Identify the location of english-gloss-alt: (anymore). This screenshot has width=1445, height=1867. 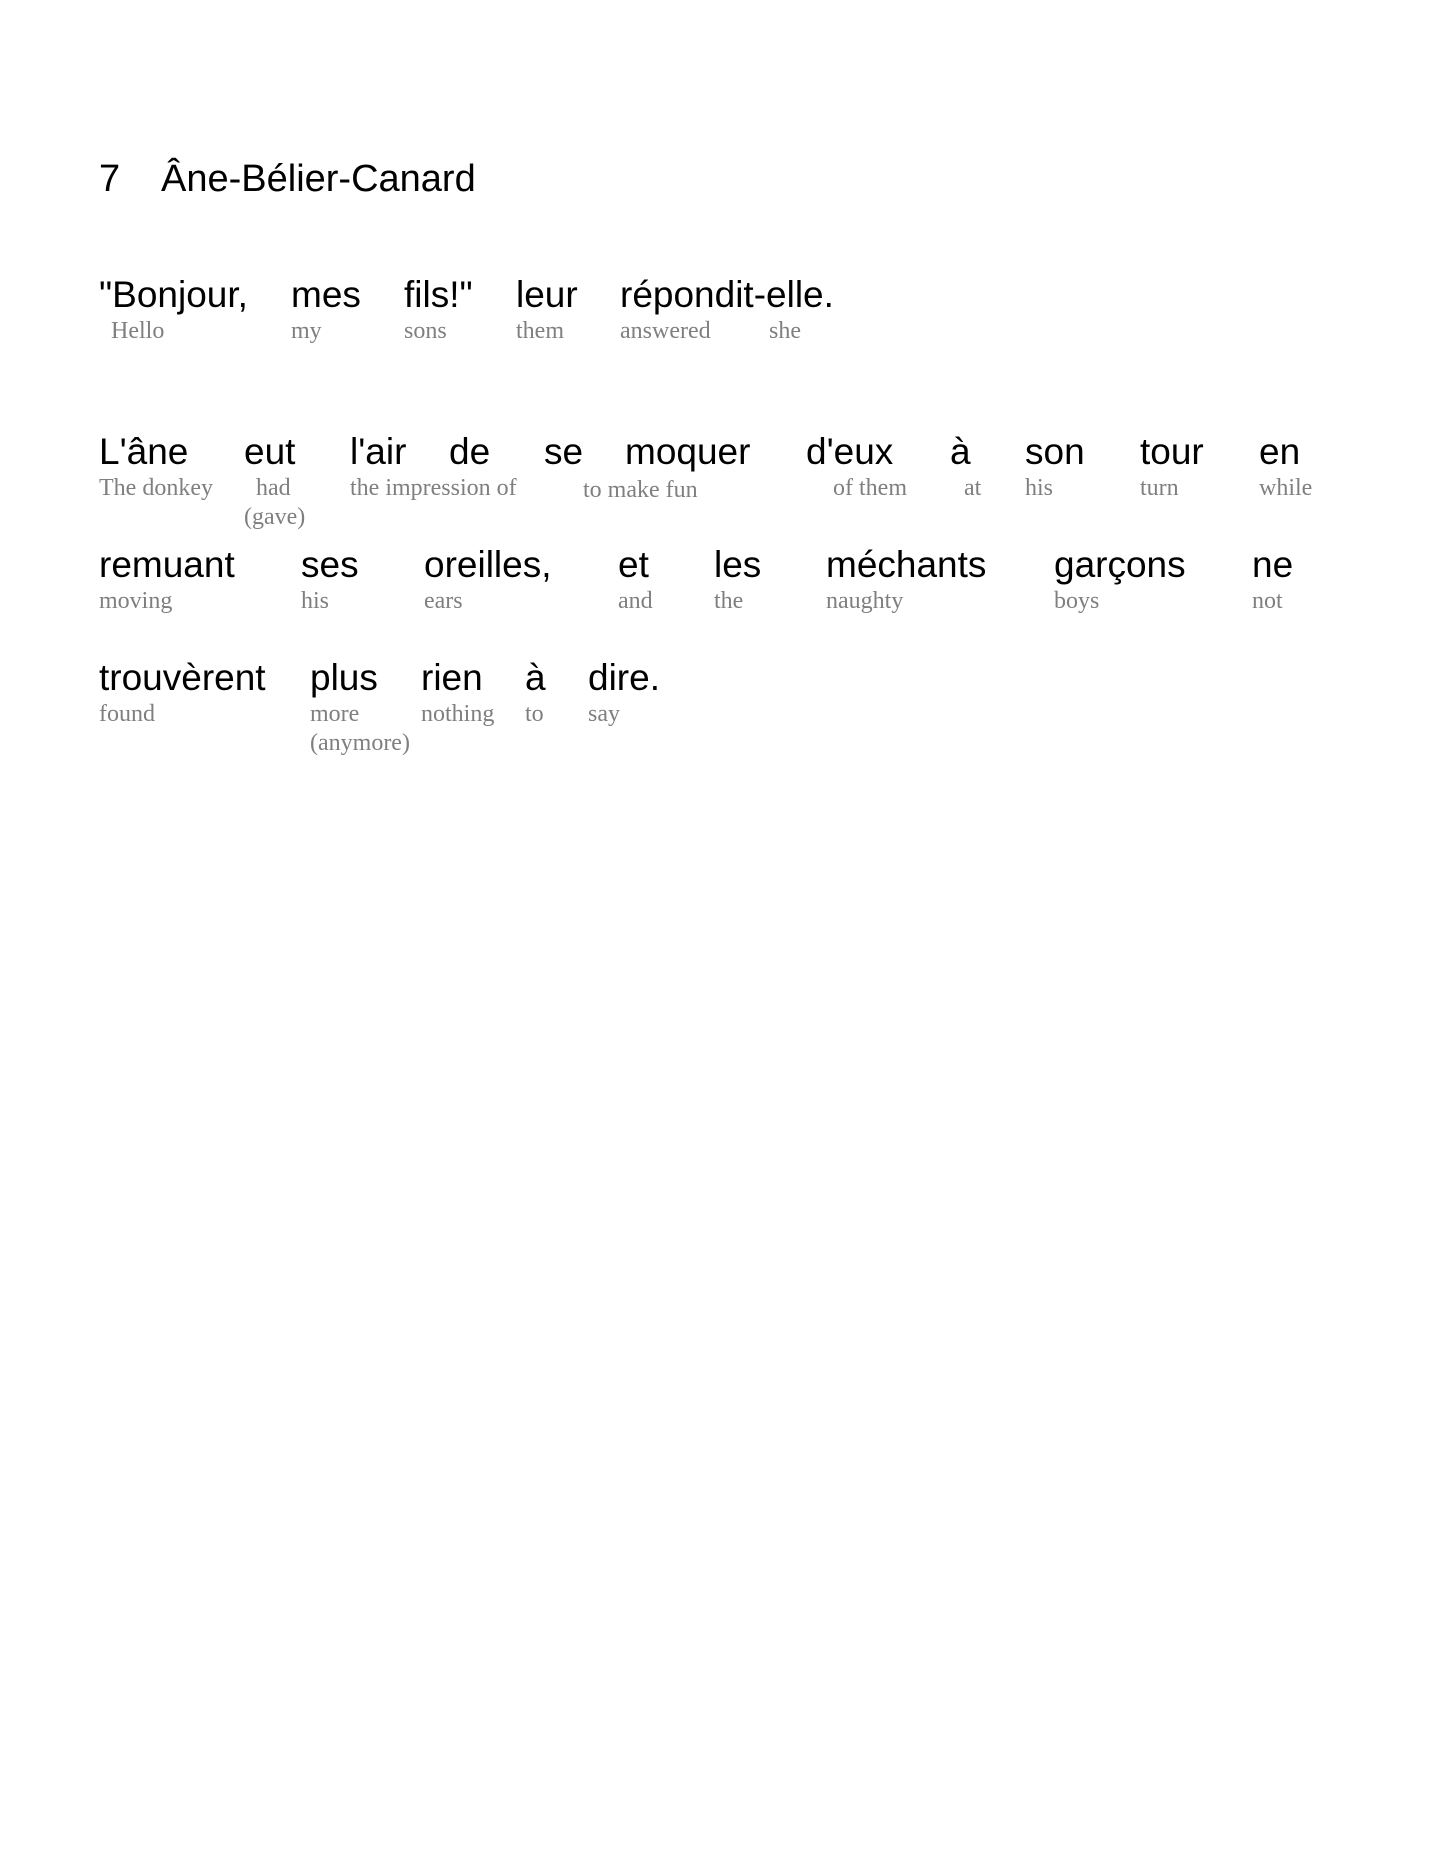
(360, 743).